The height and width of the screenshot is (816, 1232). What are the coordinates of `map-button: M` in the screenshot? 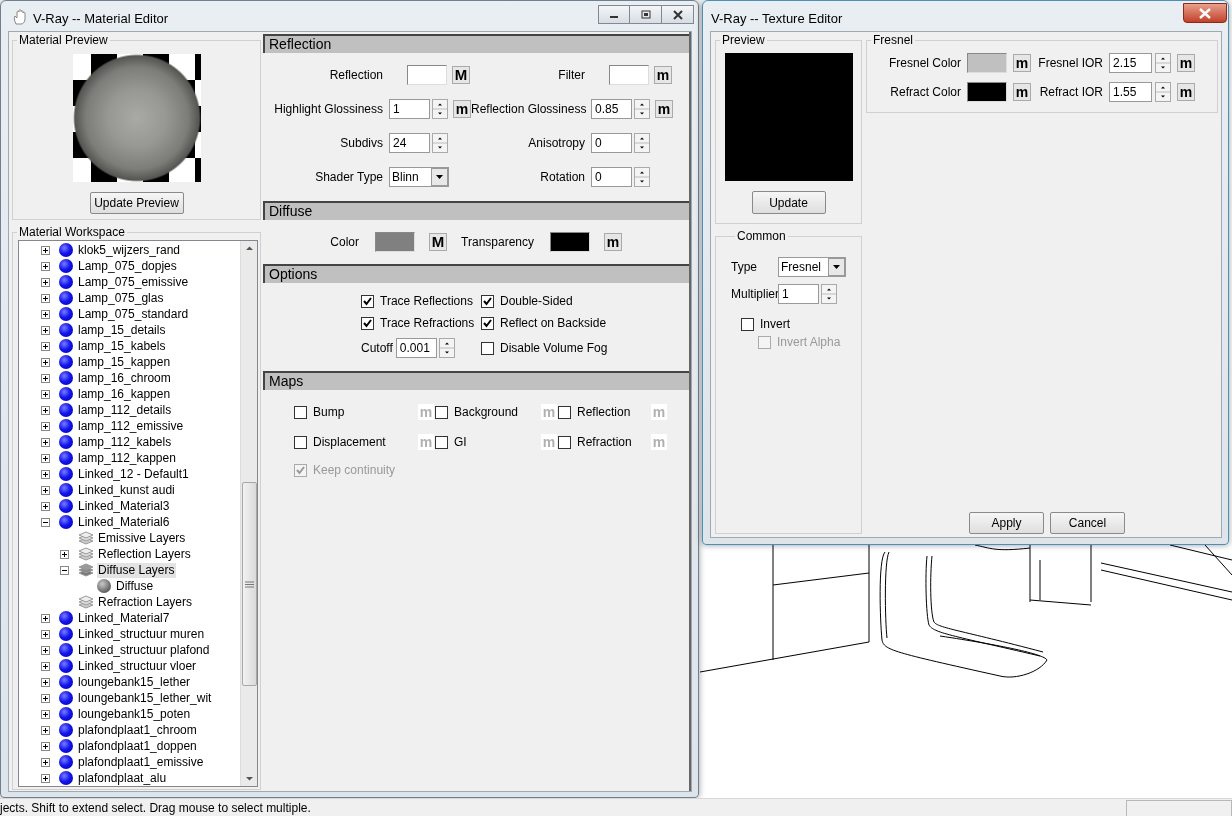 It's located at (438, 242).